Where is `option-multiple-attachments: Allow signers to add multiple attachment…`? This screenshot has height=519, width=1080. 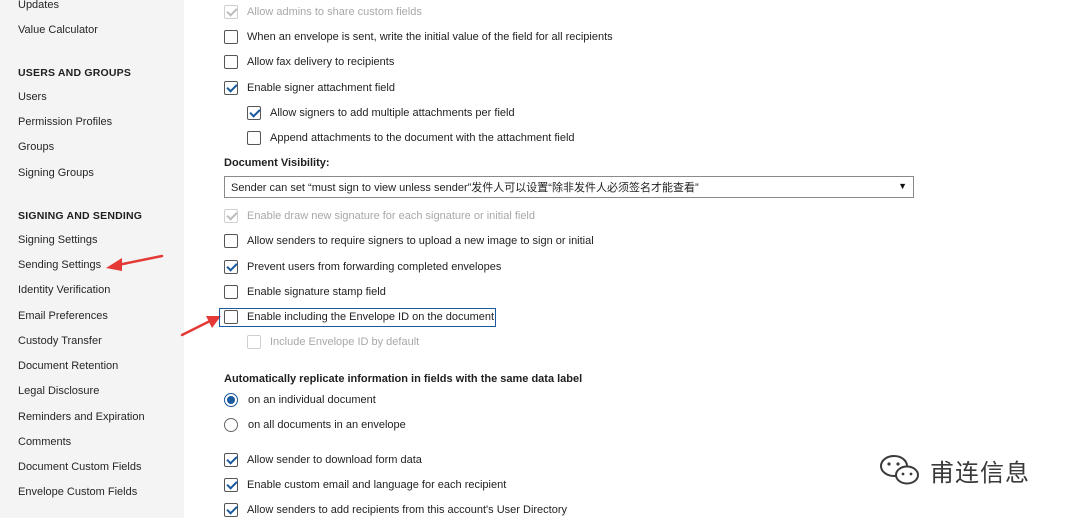
option-multiple-attachments: Allow signers to add multiple attachment… is located at coordinates (381, 113).